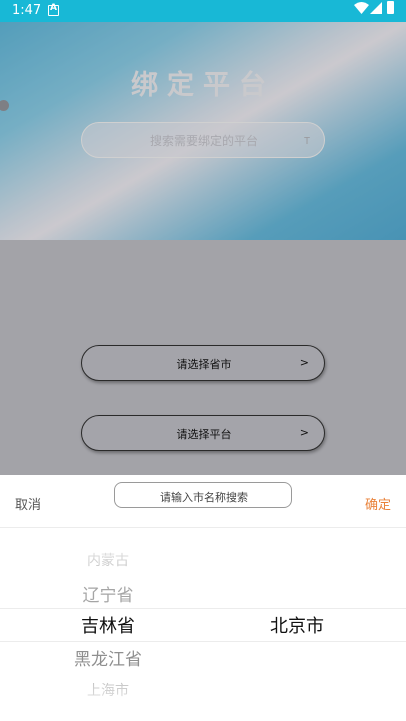 The image size is (406, 721). I want to click on select-province-button: 请选择省市 >, so click(203, 363).